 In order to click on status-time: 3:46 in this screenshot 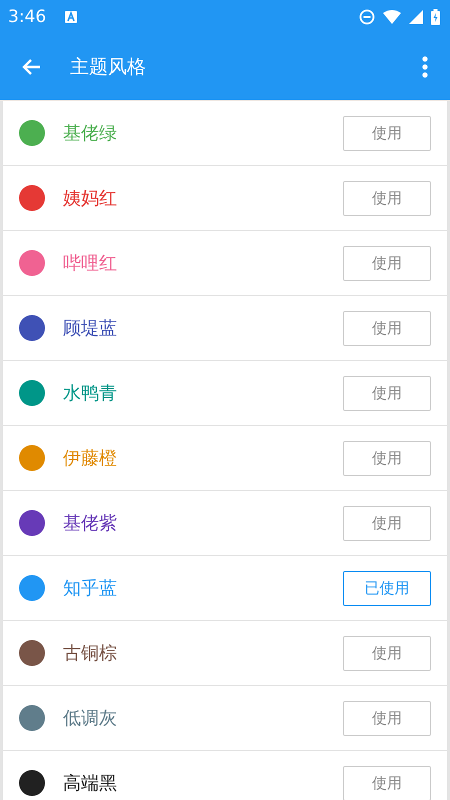, I will do `click(27, 16)`.